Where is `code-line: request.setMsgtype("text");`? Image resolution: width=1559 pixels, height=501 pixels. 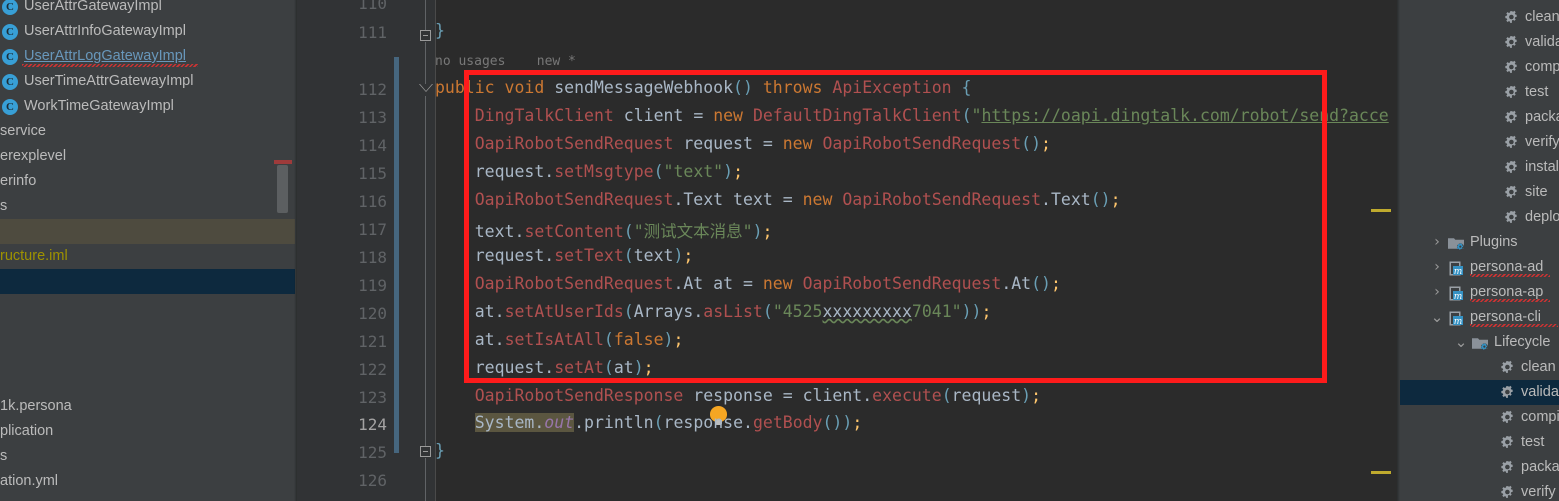
code-line: request.setMsgtype("text"); is located at coordinates (589, 171).